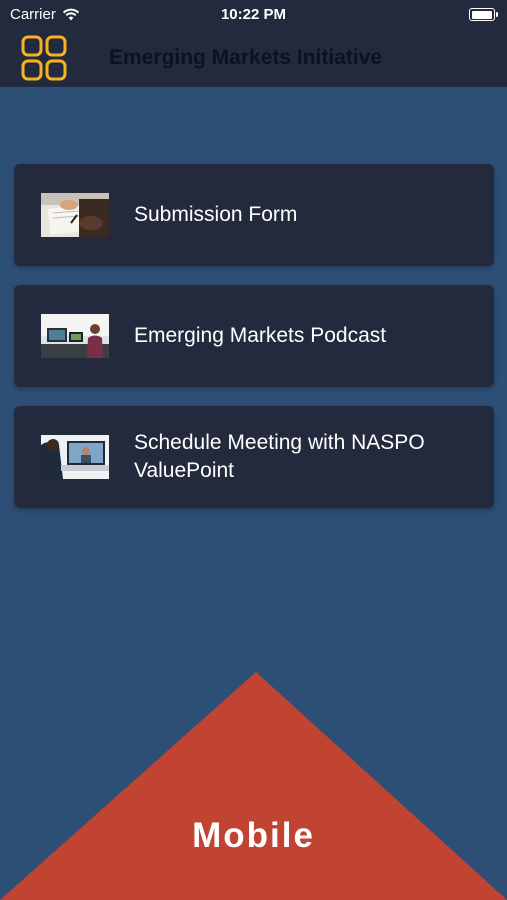 Image resolution: width=507 pixels, height=900 pixels. What do you see at coordinates (246, 57) in the screenshot?
I see `page-title: Emerging Markets Initiative` at bounding box center [246, 57].